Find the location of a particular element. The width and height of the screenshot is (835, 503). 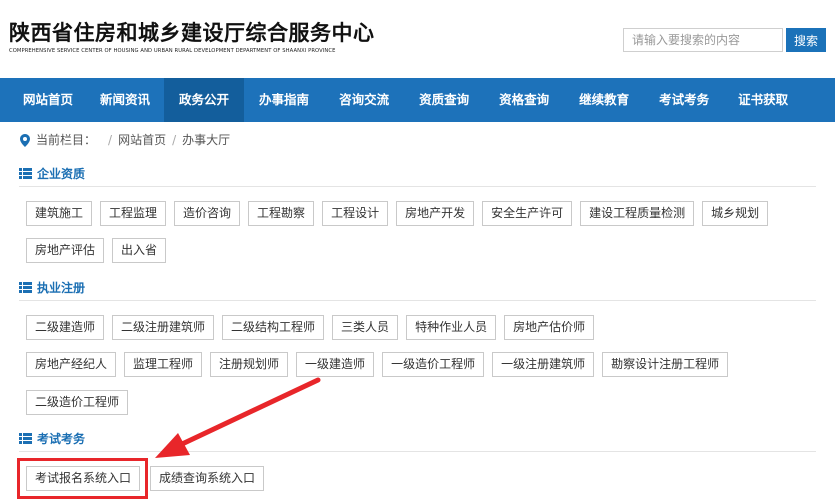

tag-real-estate-appraisal: 房地产评估 is located at coordinates (65, 250).